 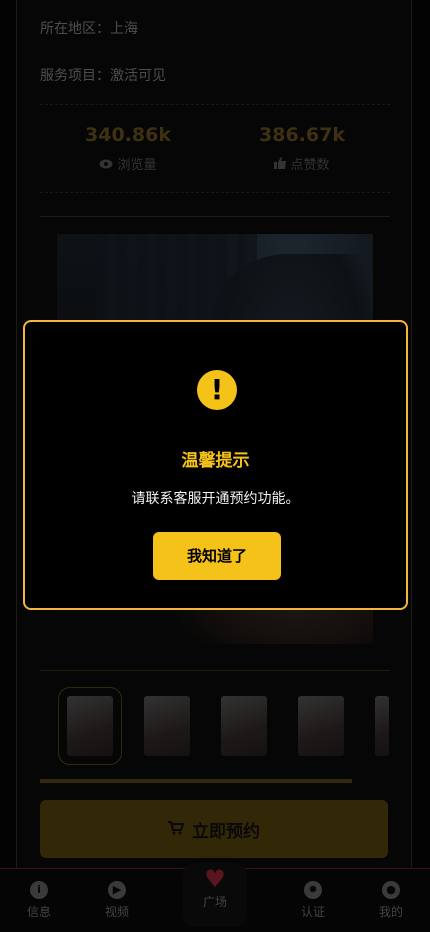 I want to click on dialog-message: 请联系客服开通预约功能。, so click(x=215, y=499).